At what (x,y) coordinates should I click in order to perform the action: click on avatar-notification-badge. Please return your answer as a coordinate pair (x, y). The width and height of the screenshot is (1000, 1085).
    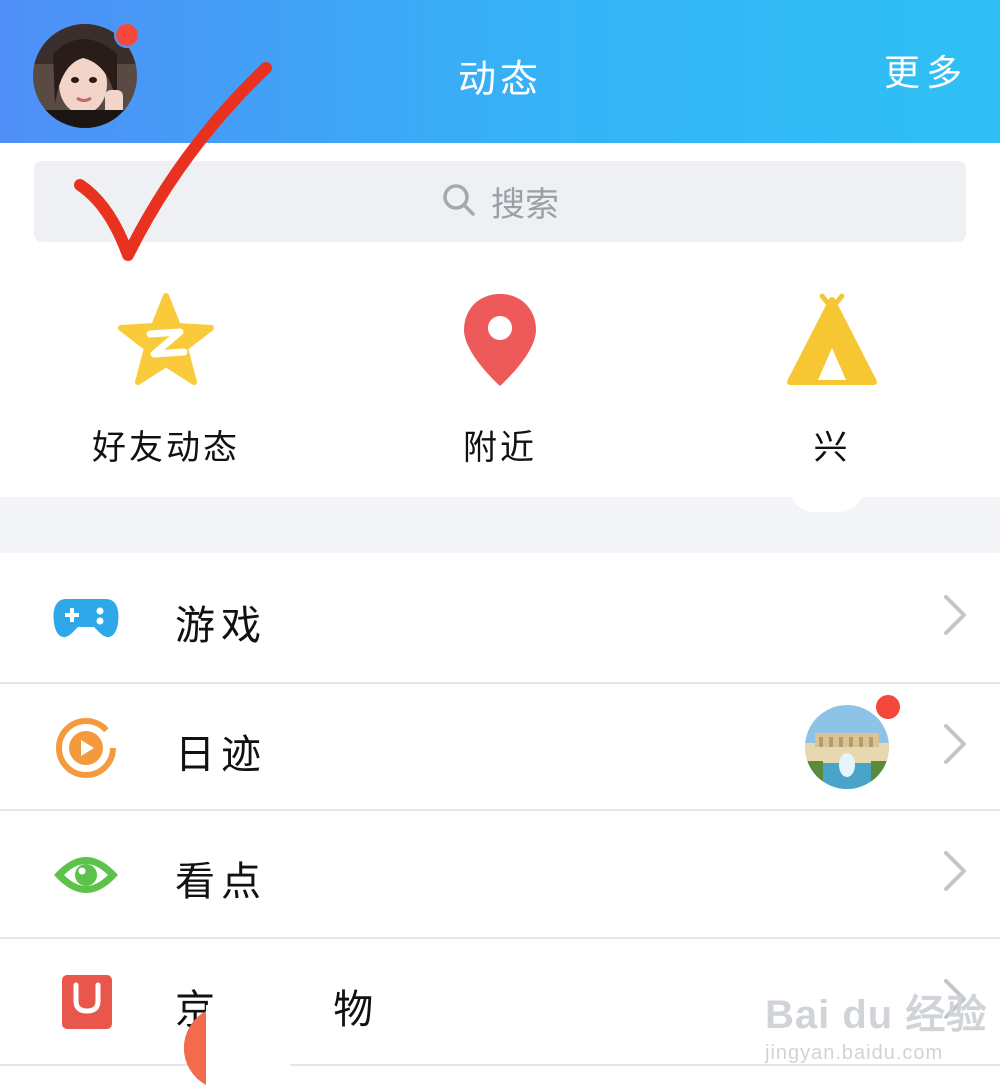
    Looking at the image, I should click on (127, 35).